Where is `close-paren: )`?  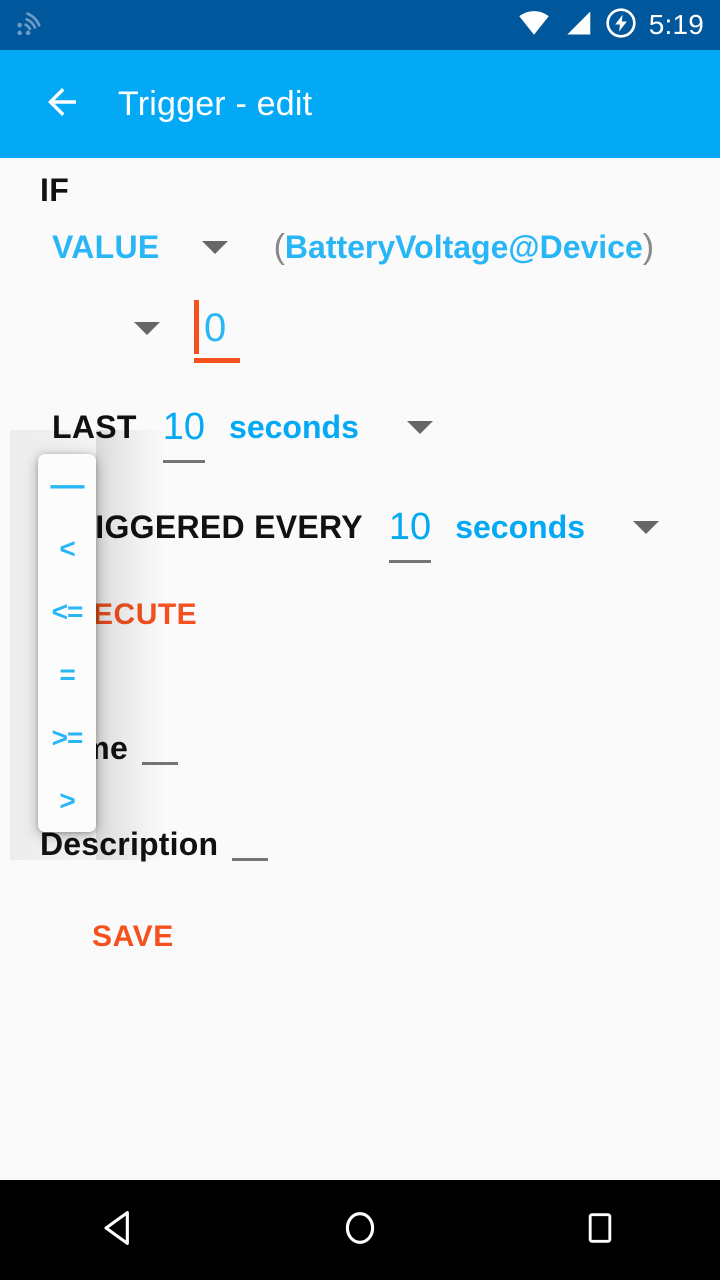
close-paren: ) is located at coordinates (648, 247).